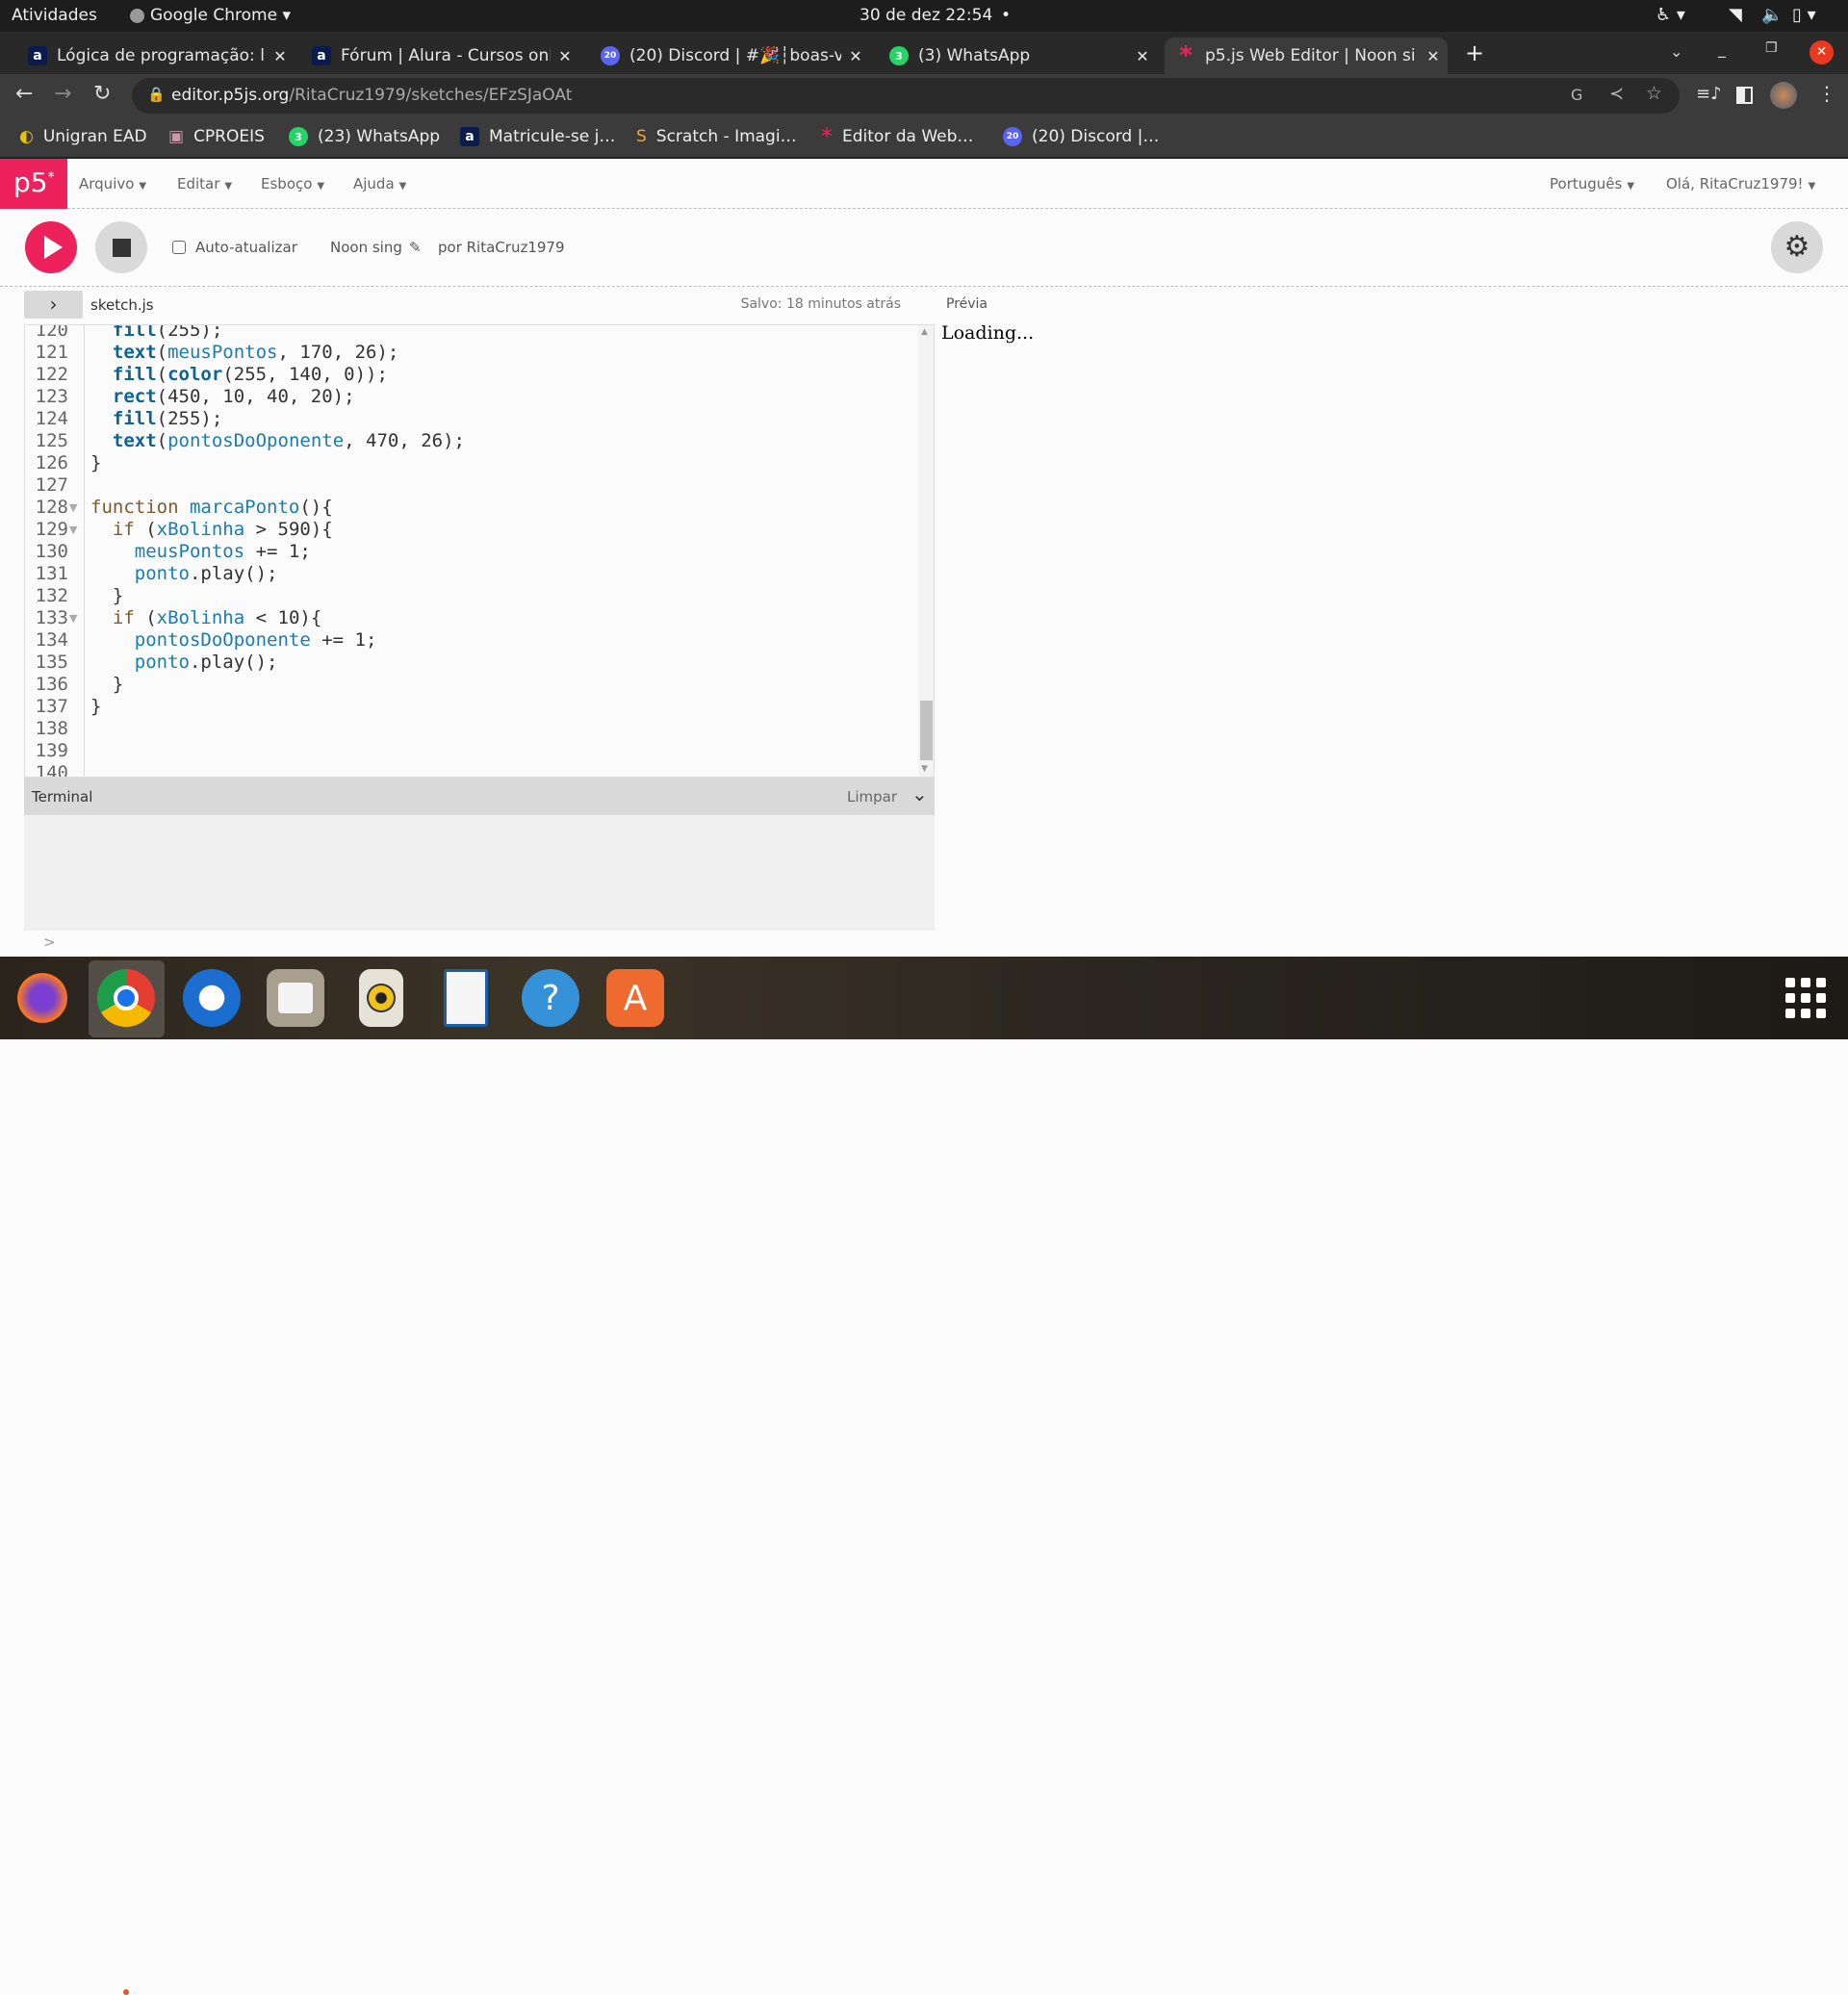  Describe the element at coordinates (926, 15) in the screenshot. I see `clock: 30 de dez 22:54` at that location.